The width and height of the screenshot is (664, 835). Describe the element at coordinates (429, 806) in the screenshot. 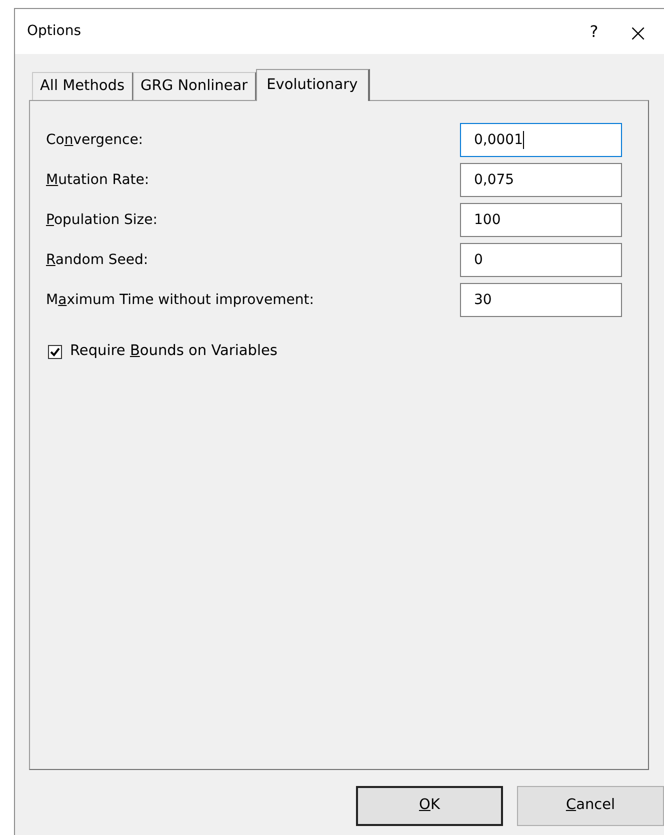

I see `dialog-button: OK` at that location.